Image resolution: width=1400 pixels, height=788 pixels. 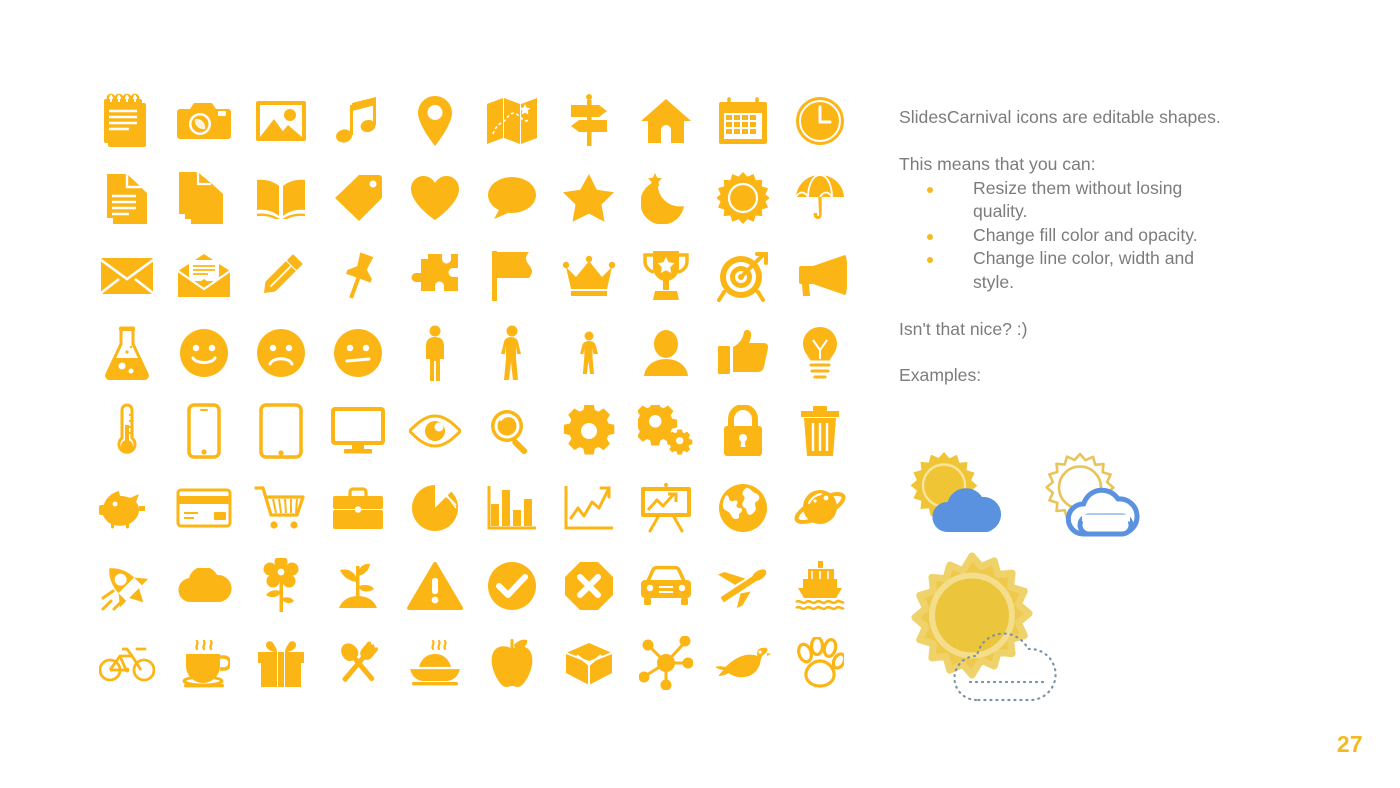 I want to click on sun-behind-cloud-outline-icon, so click(x=1093, y=496).